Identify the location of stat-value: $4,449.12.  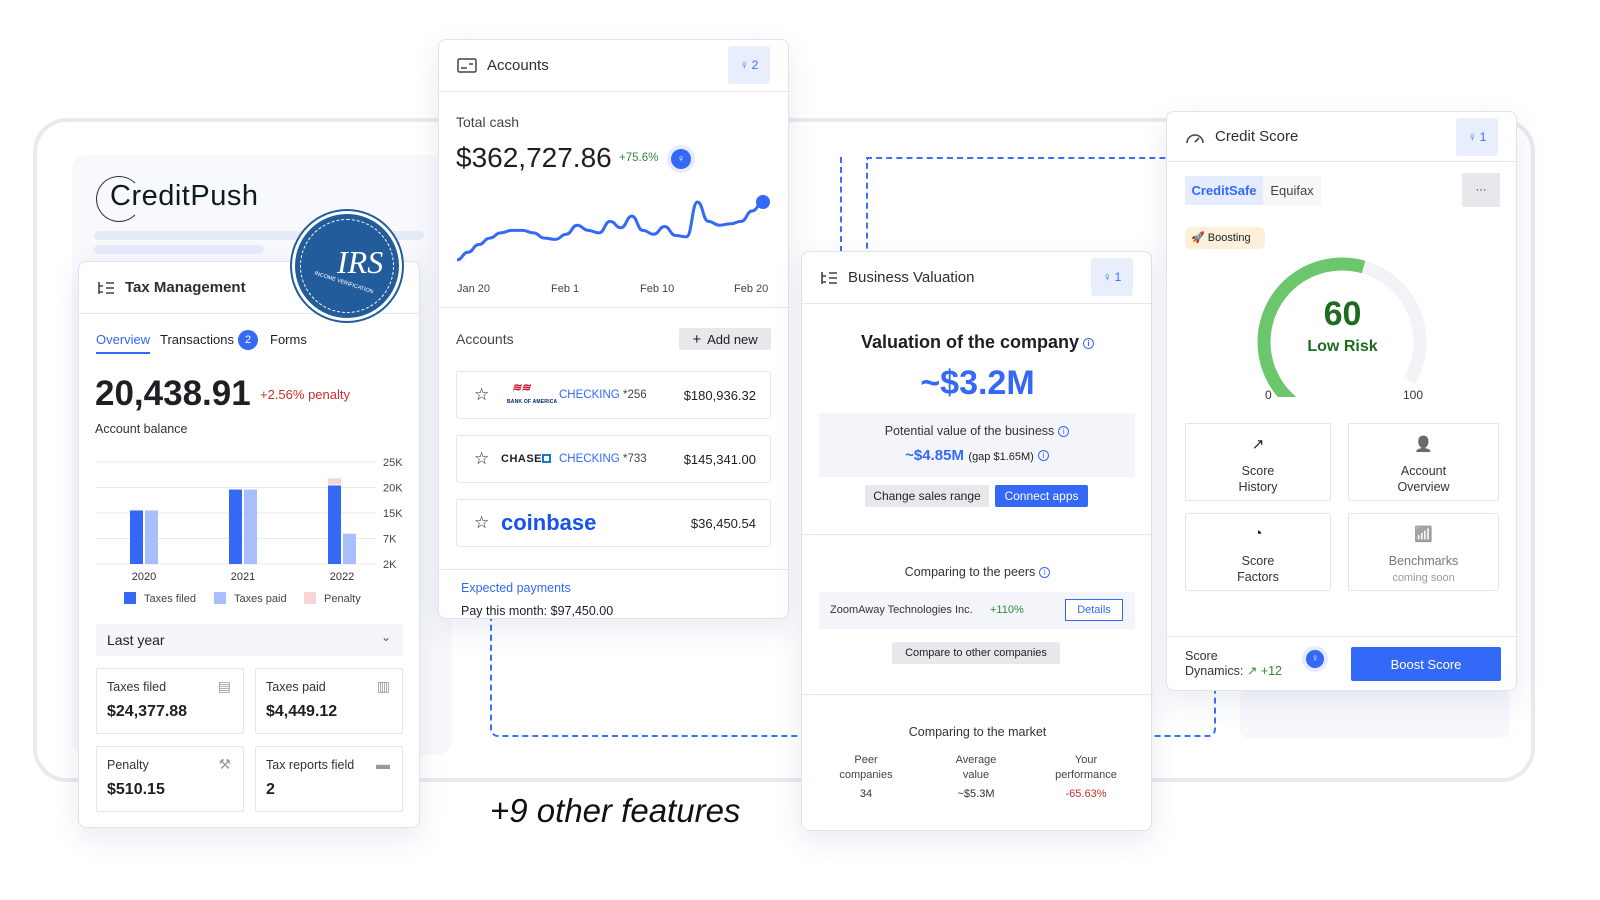
(302, 711).